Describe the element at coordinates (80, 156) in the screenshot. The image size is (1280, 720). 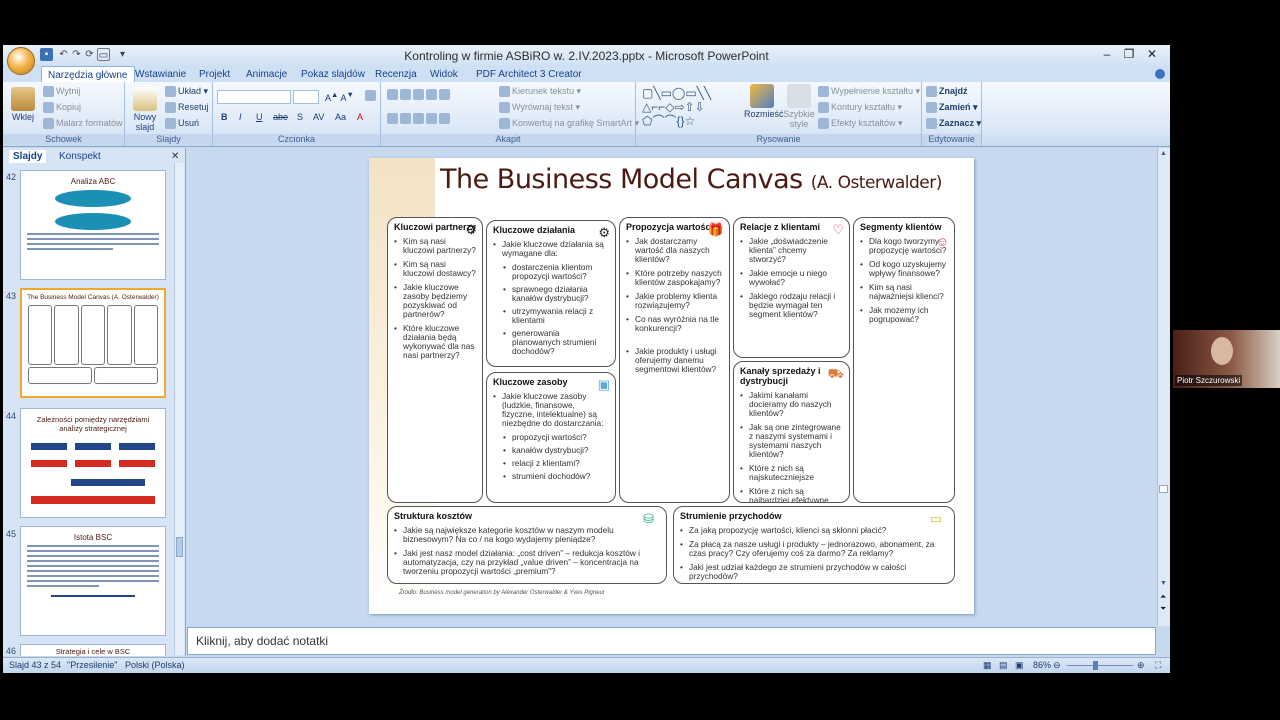
I see `pane-tab-outline: Konspekt` at that location.